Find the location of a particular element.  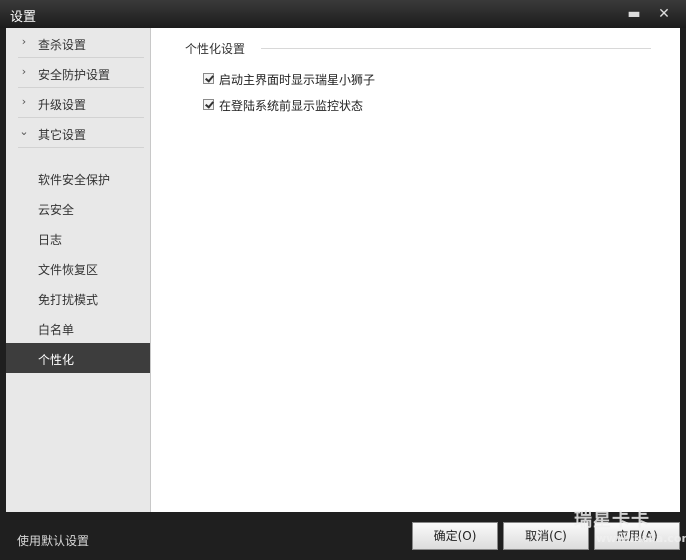

nav-item-label: 其它设置 is located at coordinates (62, 135).